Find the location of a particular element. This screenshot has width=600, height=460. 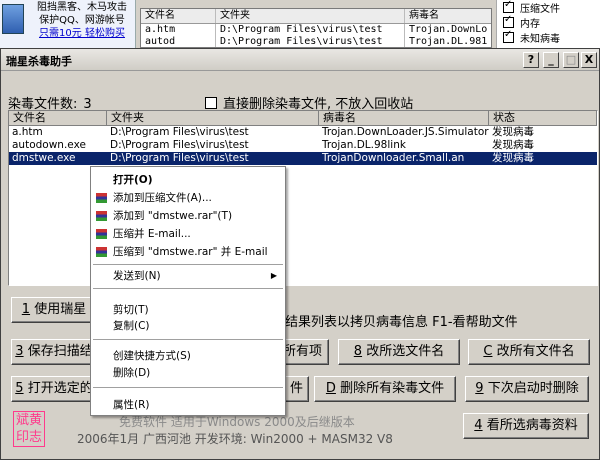

list-header: 文件名 文件夹 病毒名 状态 is located at coordinates (303, 118).